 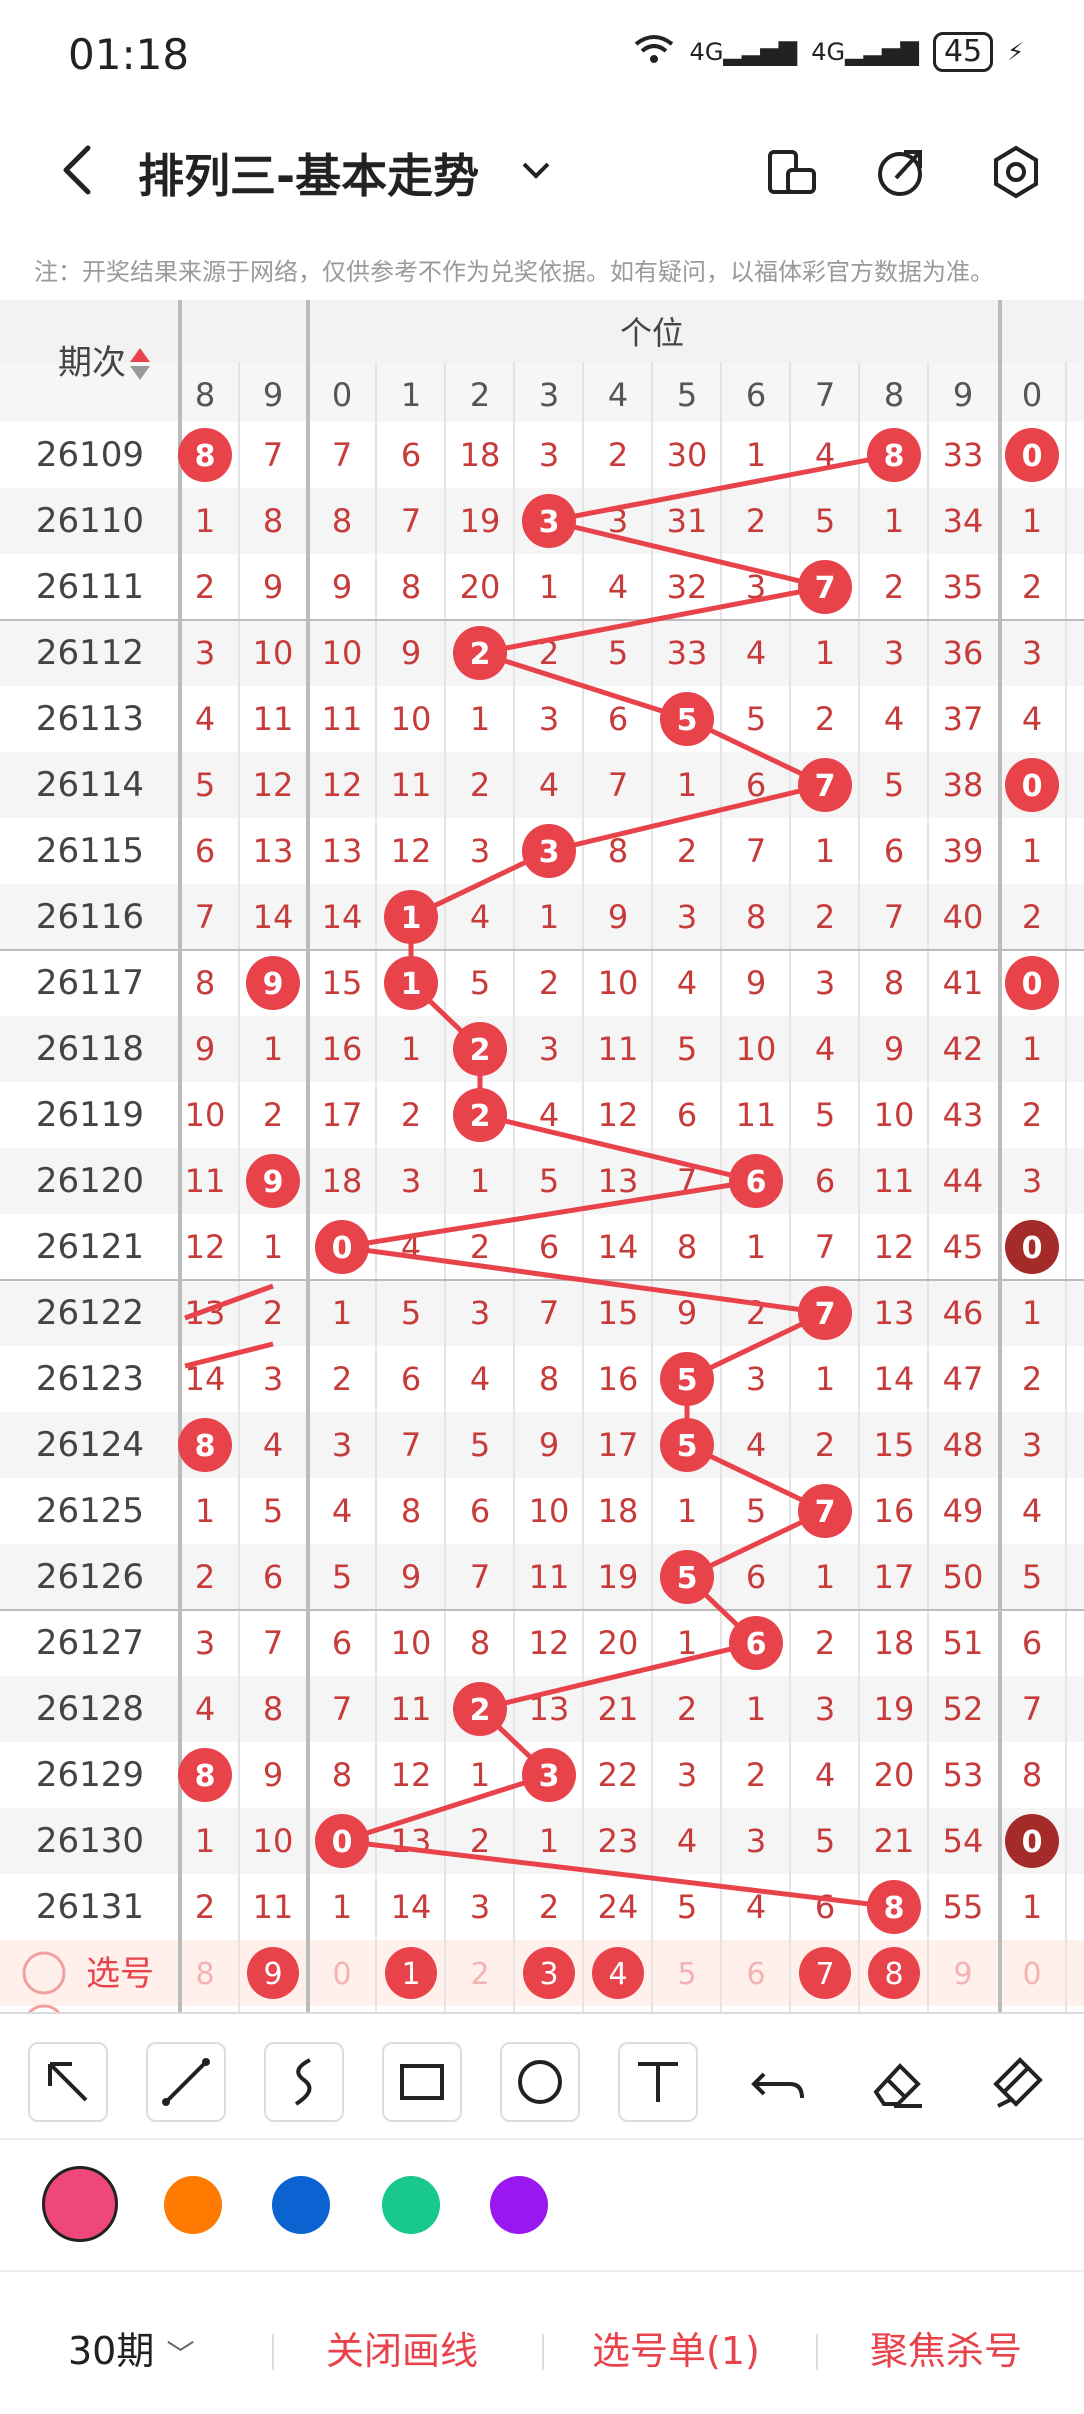 What do you see at coordinates (186, 2082) in the screenshot?
I see `line-icon` at bounding box center [186, 2082].